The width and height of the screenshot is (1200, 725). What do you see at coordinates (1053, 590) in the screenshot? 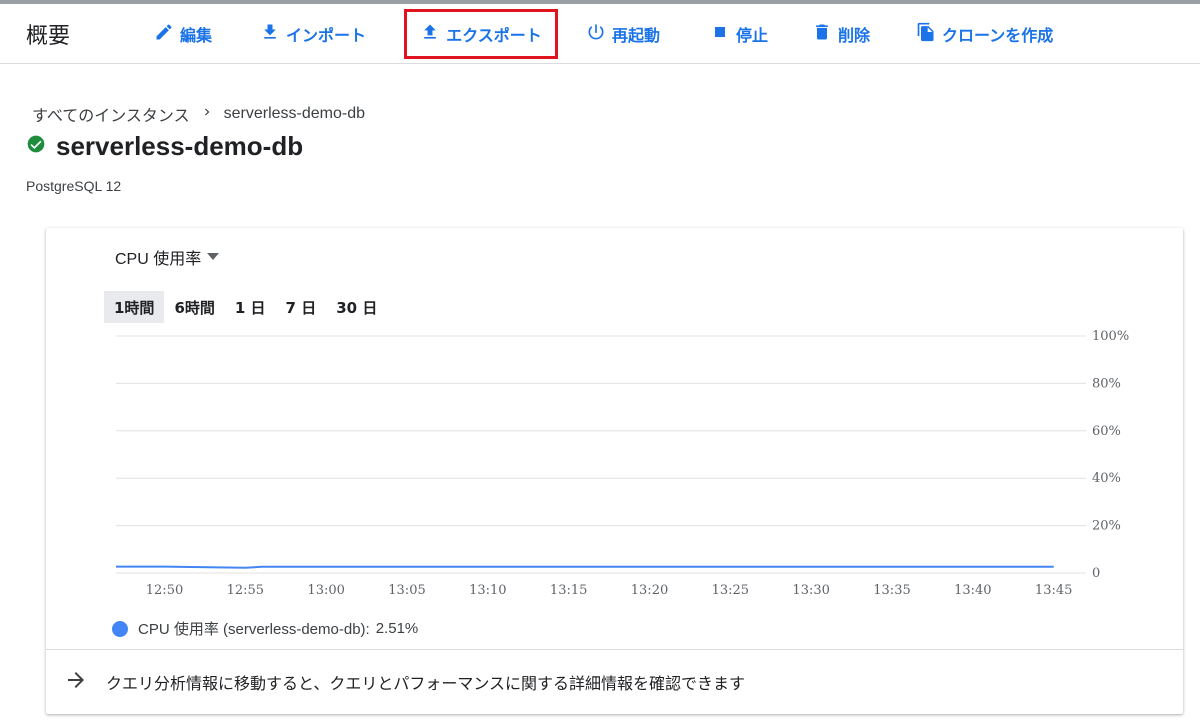
I see `x-tick-label: 13:45` at bounding box center [1053, 590].